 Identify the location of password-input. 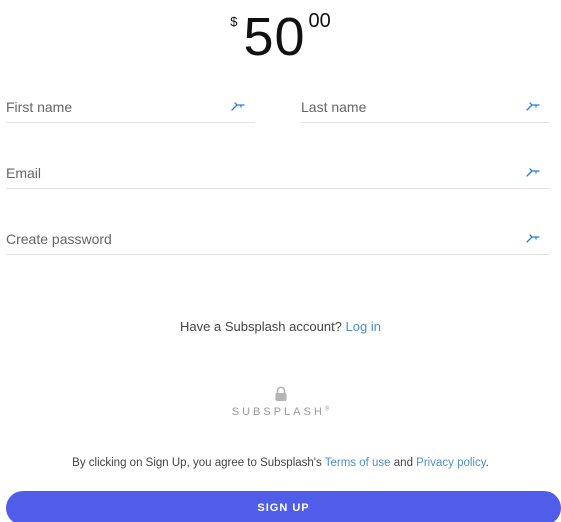
(264, 239).